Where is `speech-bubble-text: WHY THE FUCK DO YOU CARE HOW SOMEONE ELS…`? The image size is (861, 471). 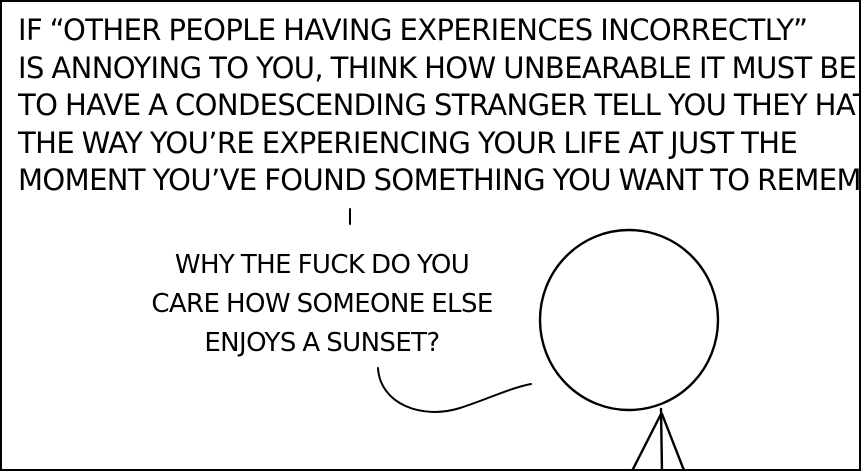
speech-bubble-text: WHY THE FUCK DO YOU CARE HOW SOMEONE ELS… is located at coordinates (322, 304).